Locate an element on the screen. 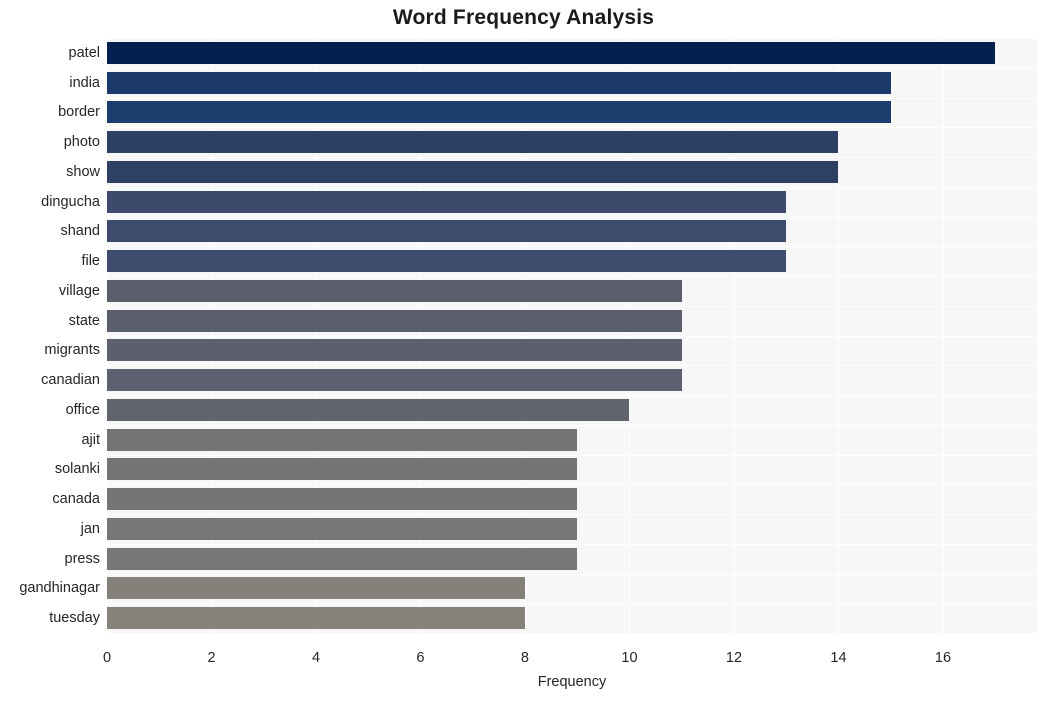 This screenshot has height=701, width=1047. y-tick-label: jan is located at coordinates (90, 528).